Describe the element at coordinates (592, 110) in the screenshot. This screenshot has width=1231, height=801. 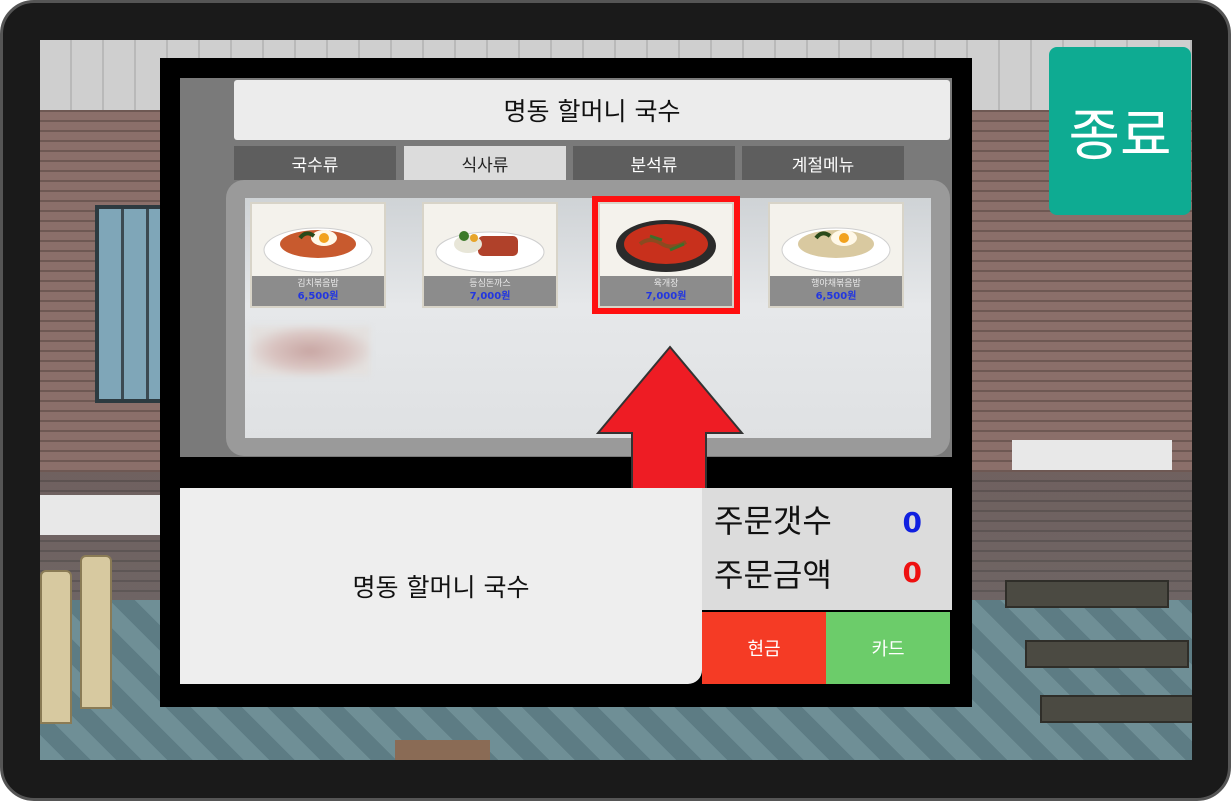
I see `store-title: 명동 할머니 국수` at that location.